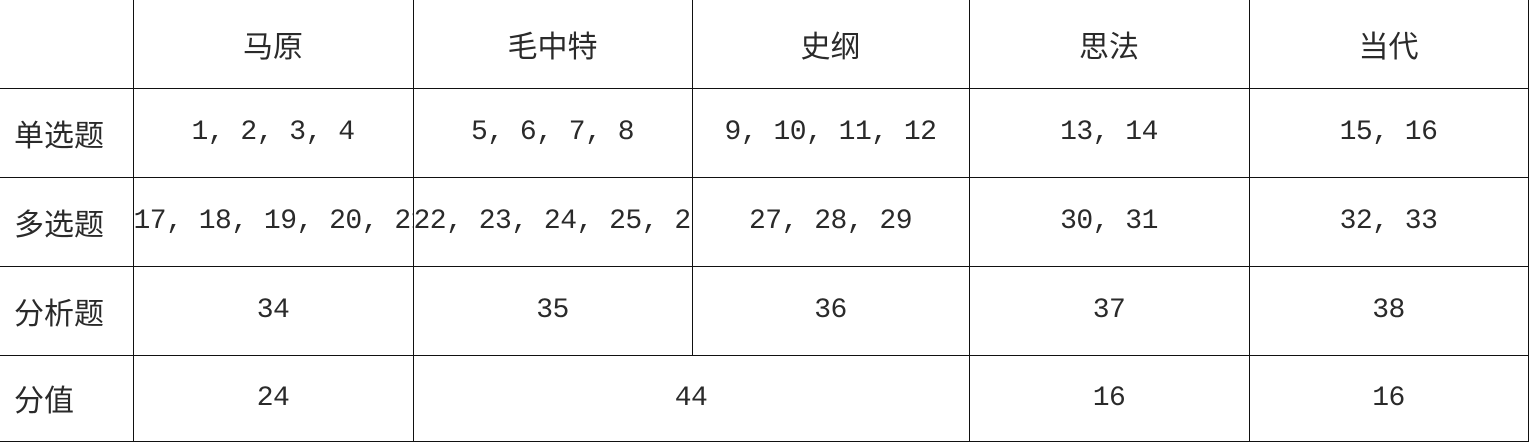 Image resolution: width=1530 pixels, height=442 pixels. I want to click on table-cell: 32, 33, so click(1388, 221).